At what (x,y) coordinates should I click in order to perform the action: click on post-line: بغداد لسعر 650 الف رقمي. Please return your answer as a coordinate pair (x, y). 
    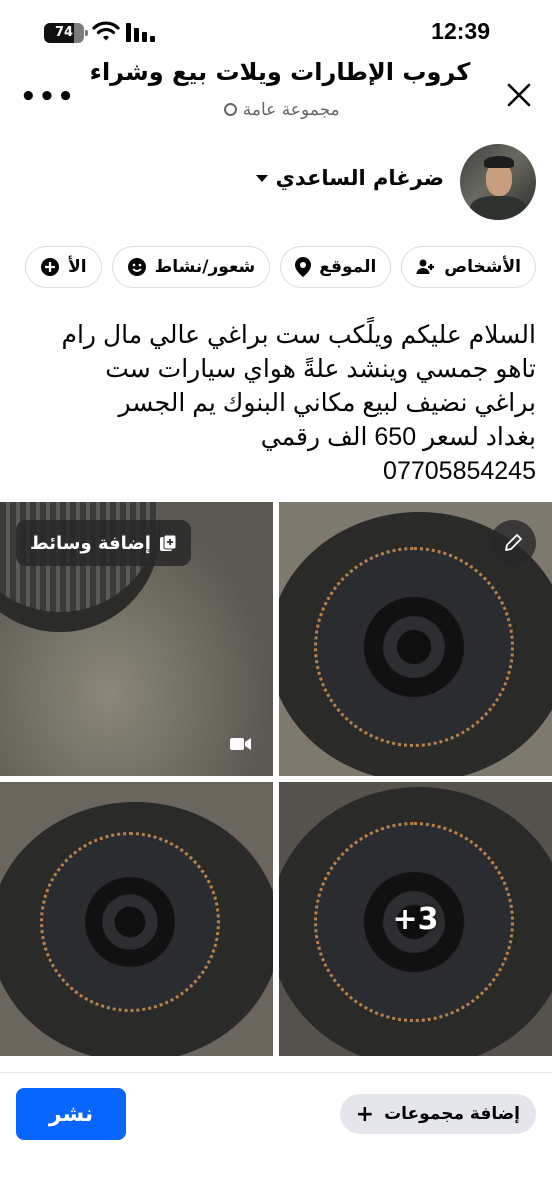
    Looking at the image, I should click on (398, 437).